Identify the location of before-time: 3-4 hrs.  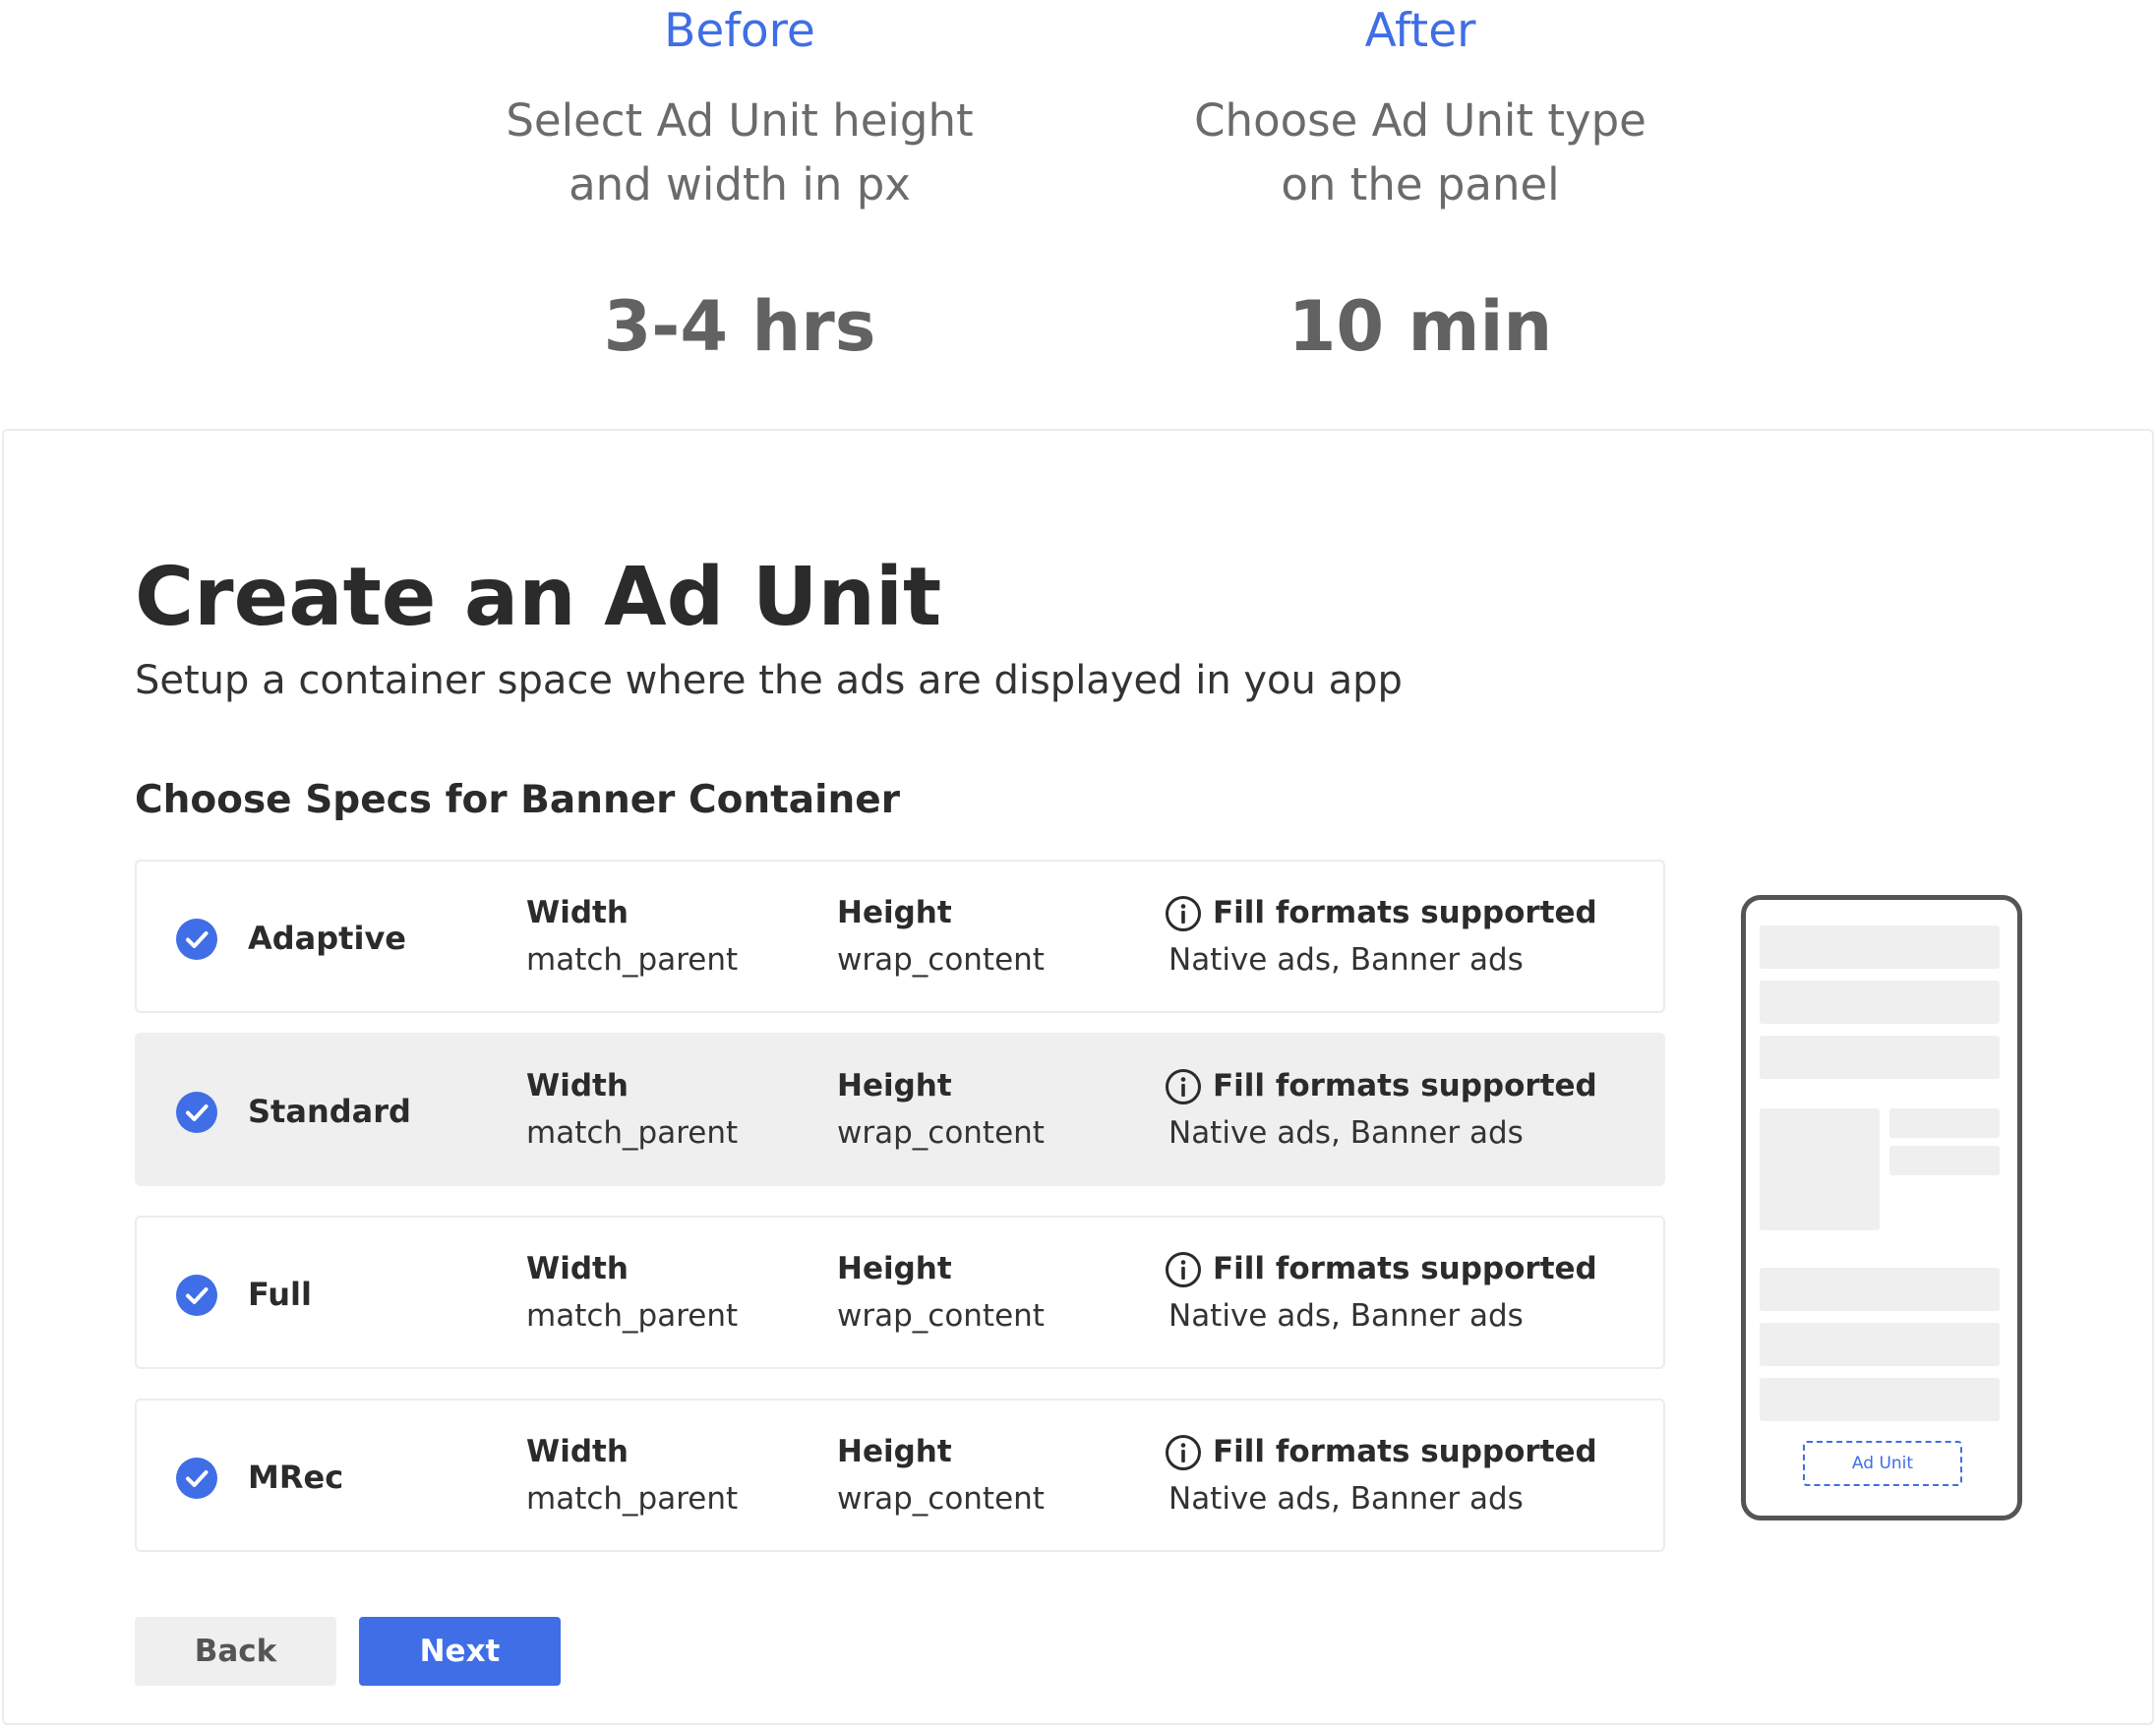
(739, 326).